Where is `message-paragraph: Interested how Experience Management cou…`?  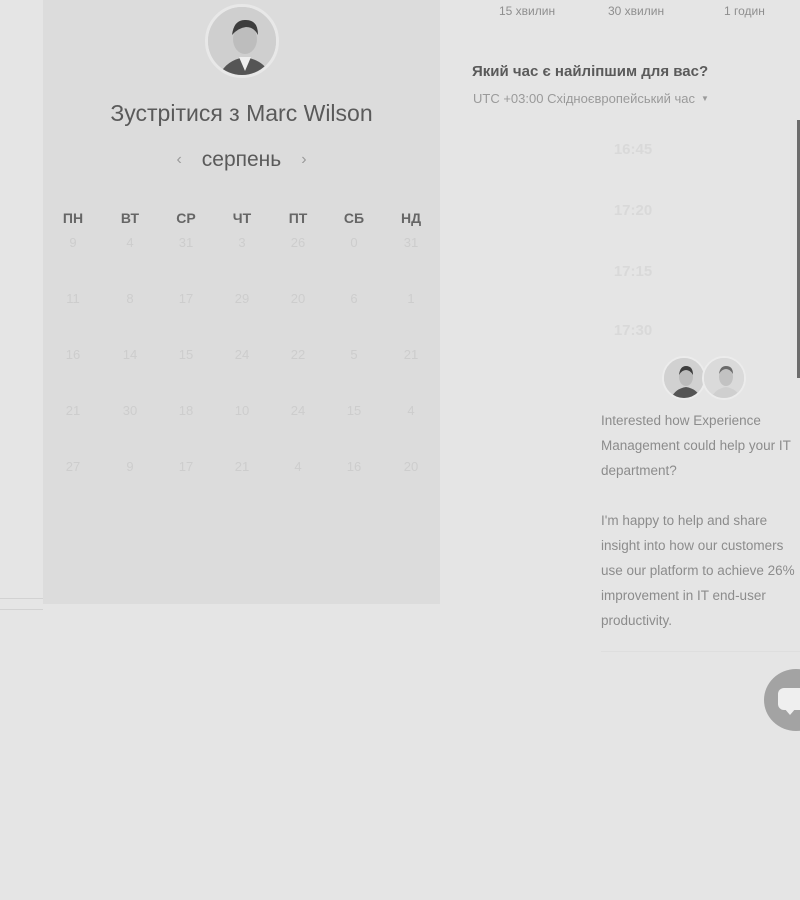 message-paragraph: Interested how Experience Management cou… is located at coordinates (696, 445).